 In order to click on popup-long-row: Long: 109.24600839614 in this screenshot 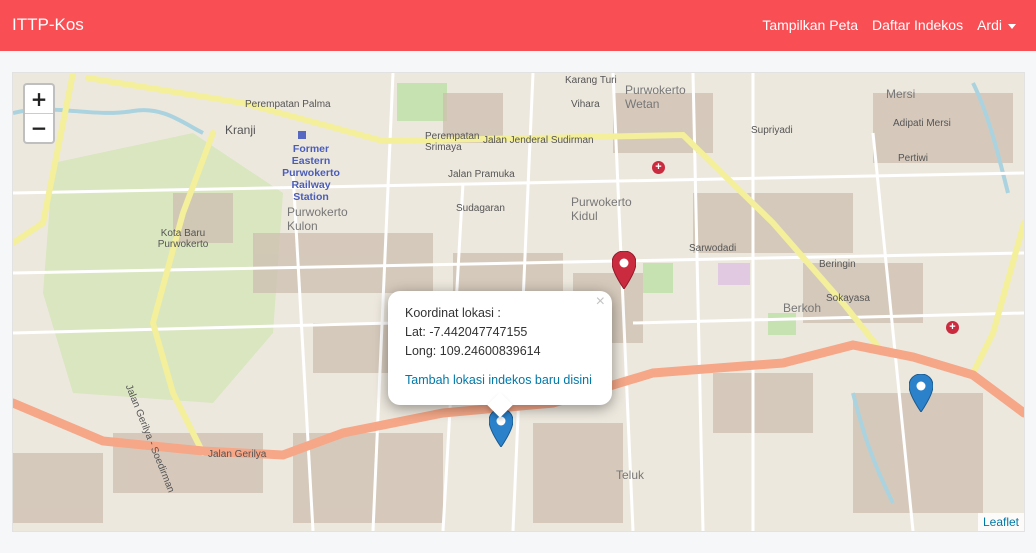, I will do `click(498, 351)`.